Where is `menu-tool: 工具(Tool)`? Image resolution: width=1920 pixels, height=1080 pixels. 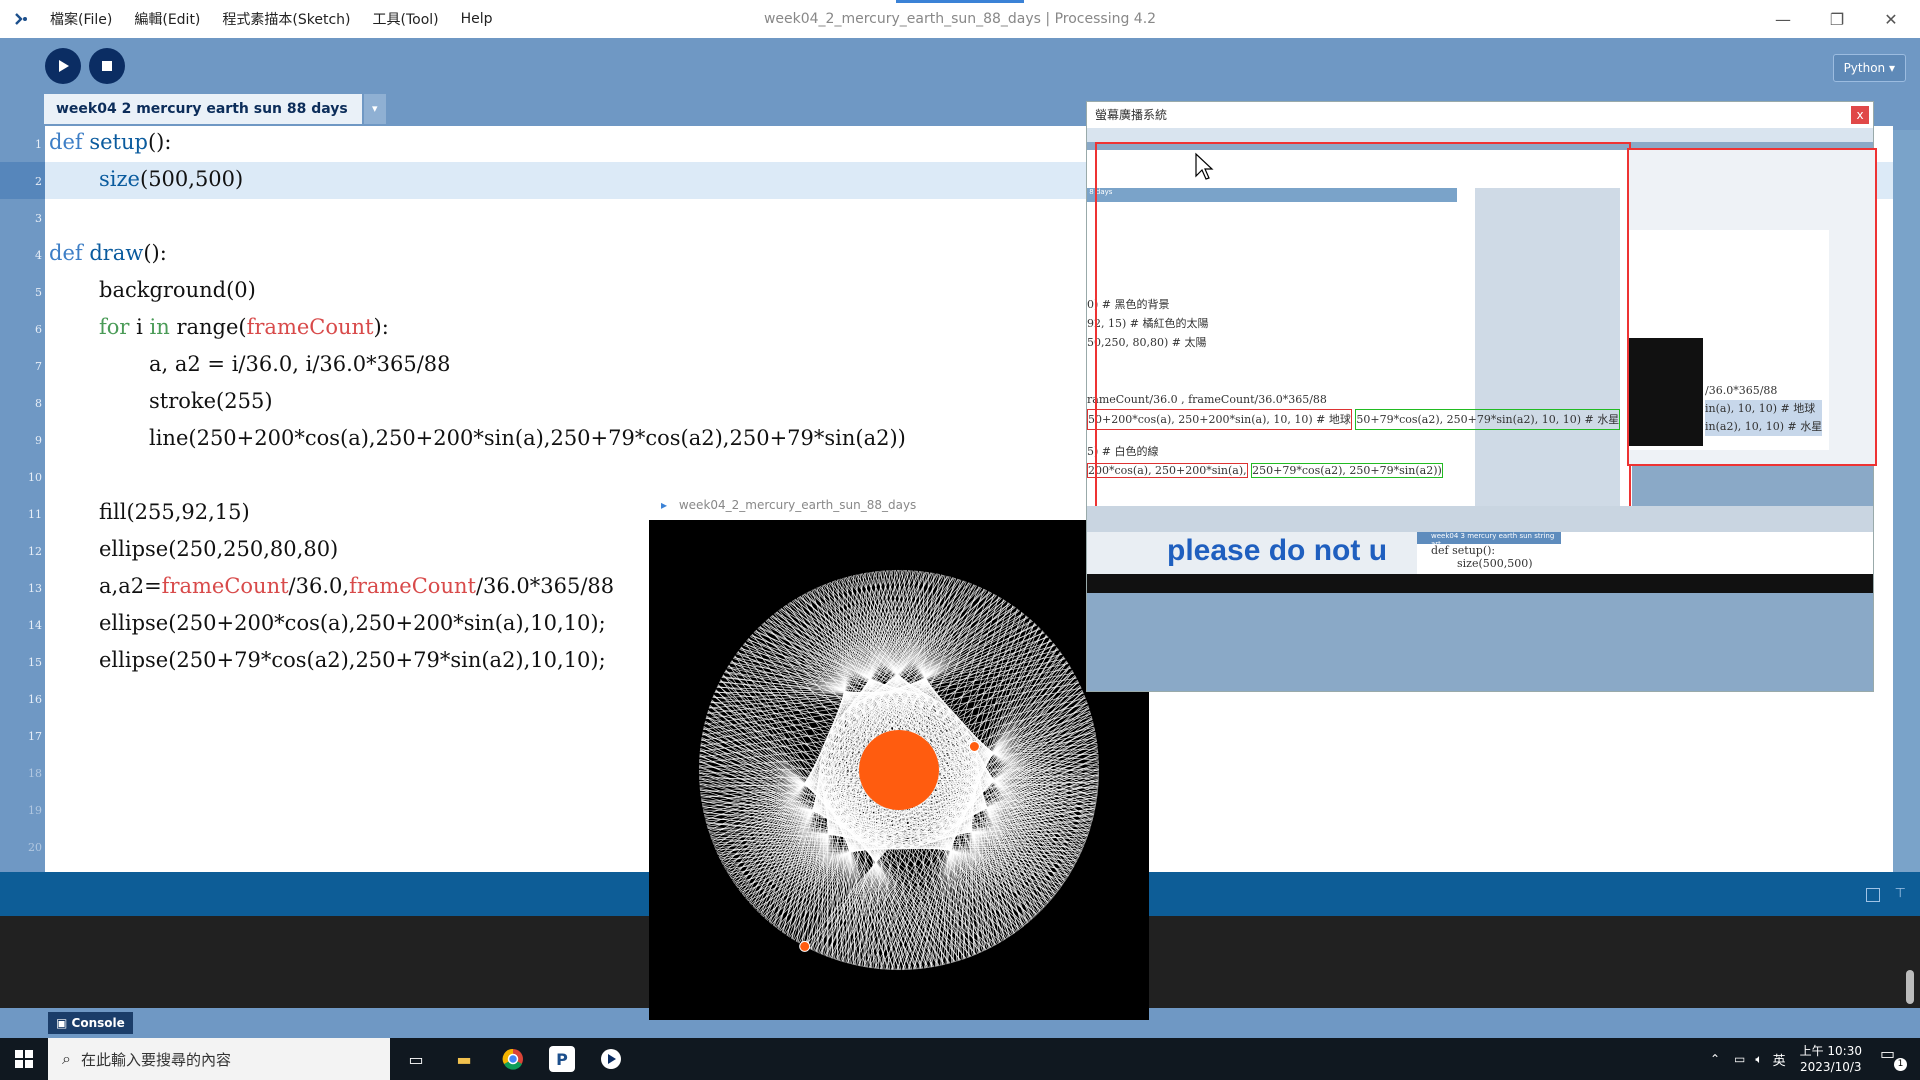
menu-tool: 工具(Tool) is located at coordinates (406, 19).